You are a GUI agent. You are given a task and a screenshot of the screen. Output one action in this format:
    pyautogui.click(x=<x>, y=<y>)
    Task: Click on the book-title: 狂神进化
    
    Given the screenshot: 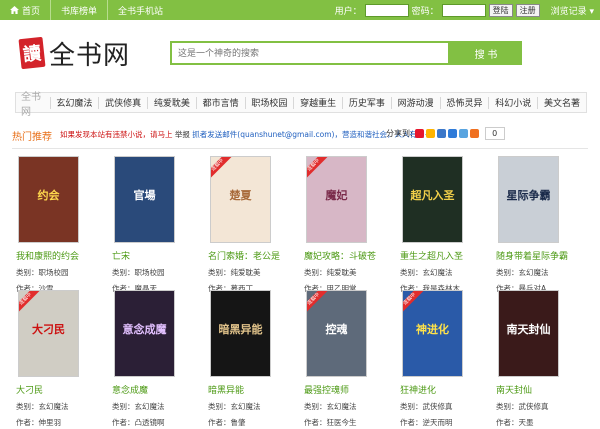 What is the action you would take?
    pyautogui.click(x=438, y=389)
    